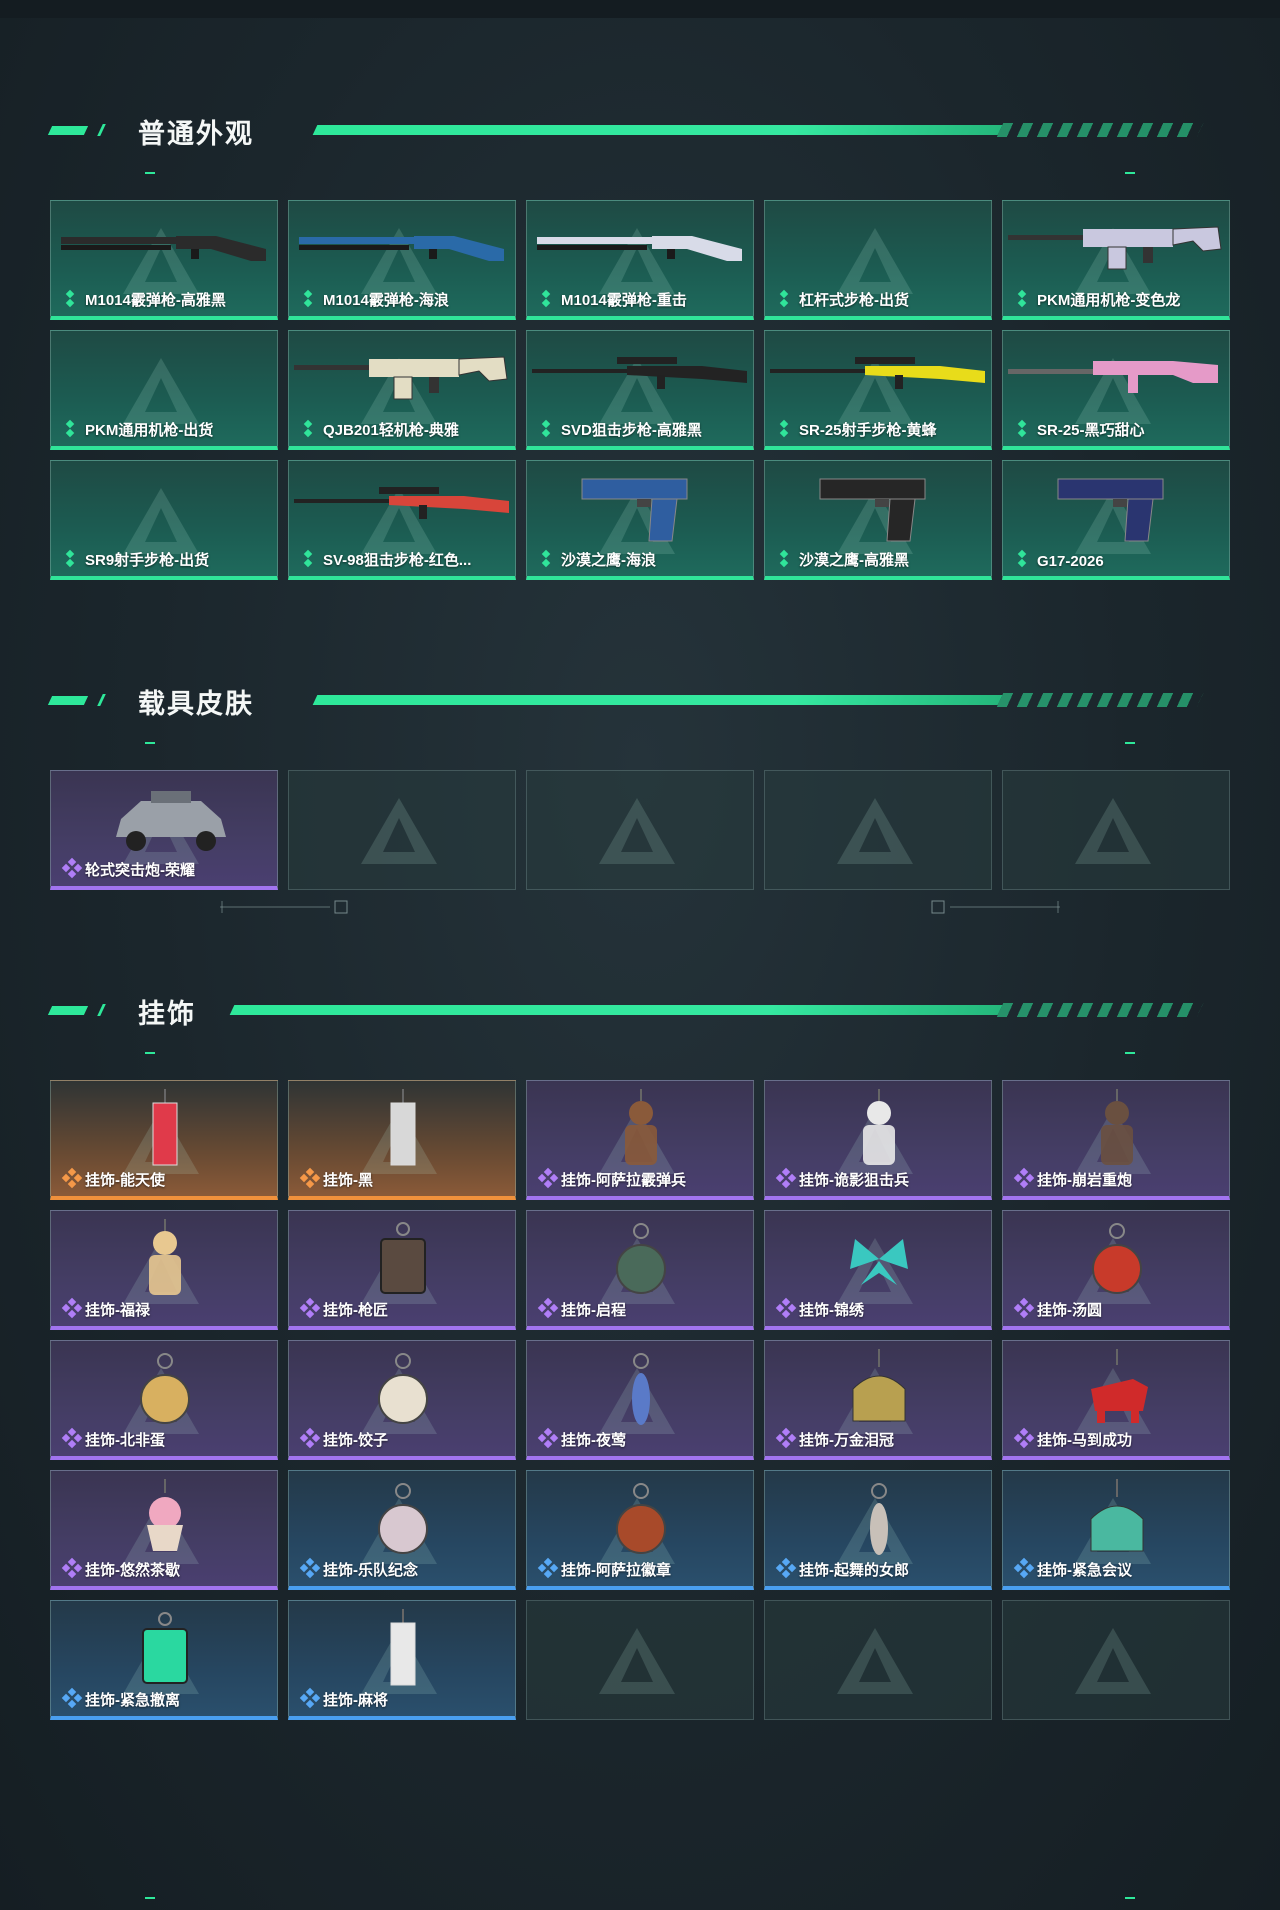 This screenshot has height=1910, width=1280. I want to click on item-card: 挂饰-阿萨拉徽章, so click(640, 1530).